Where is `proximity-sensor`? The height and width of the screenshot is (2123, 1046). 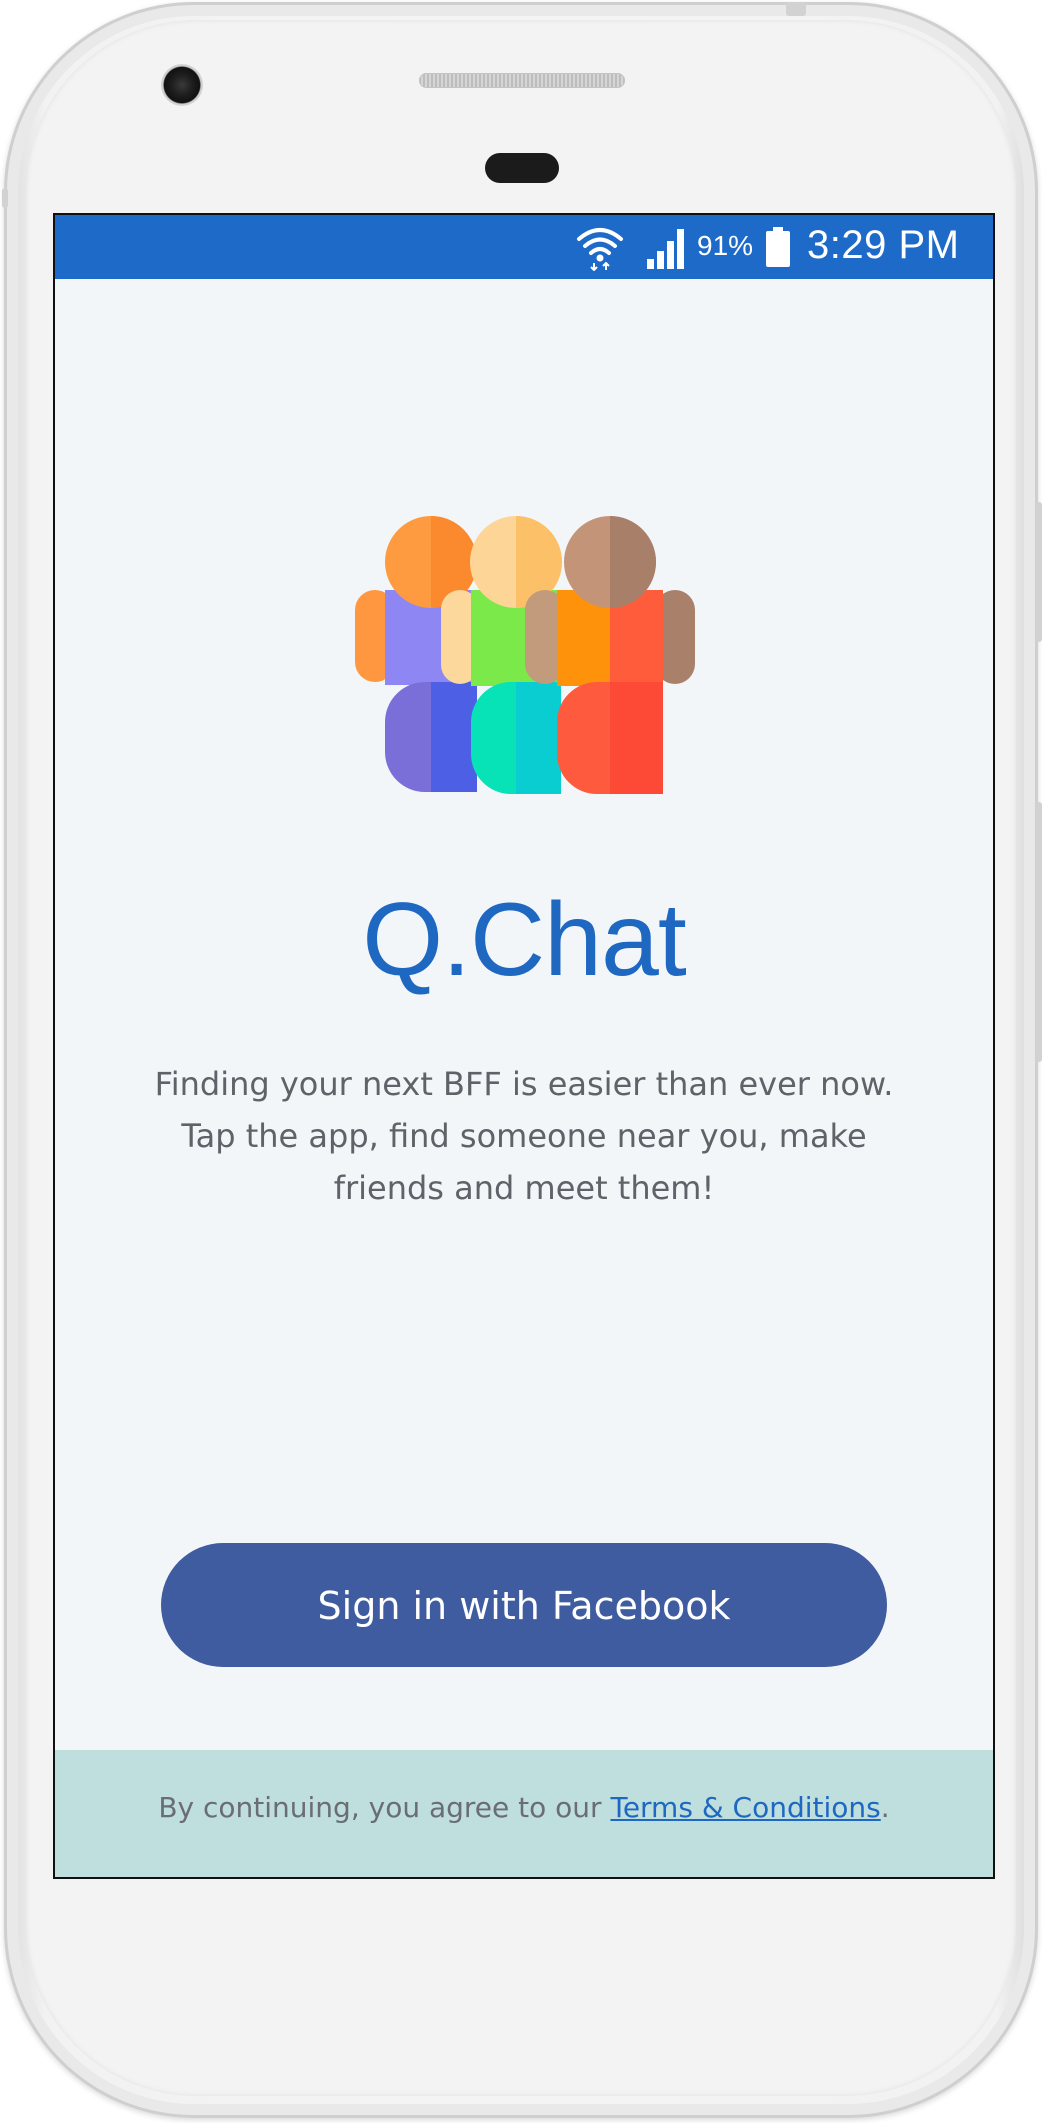 proximity-sensor is located at coordinates (522, 168).